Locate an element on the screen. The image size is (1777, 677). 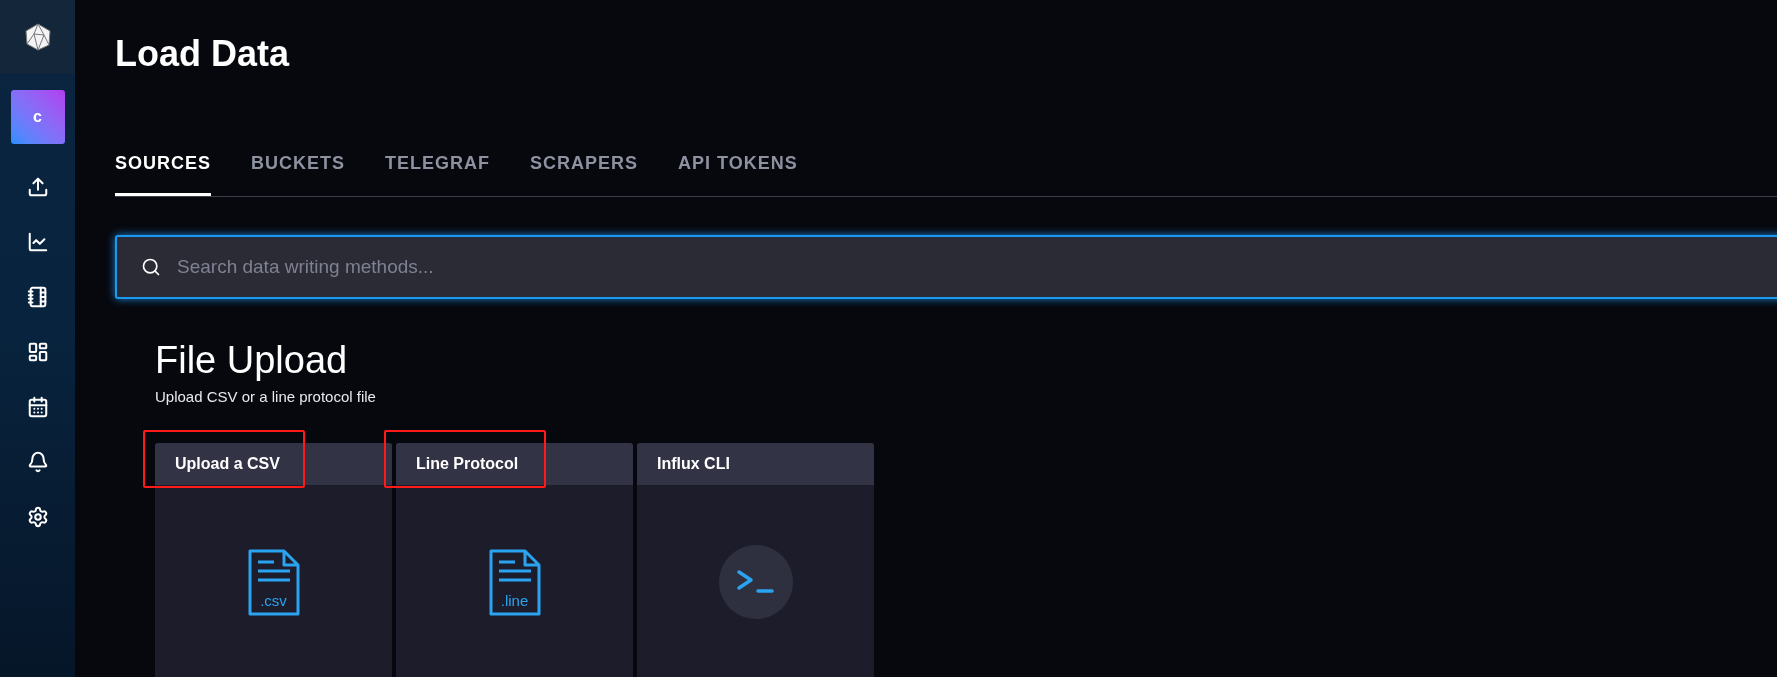
dashboard-icon is located at coordinates (37, 352).